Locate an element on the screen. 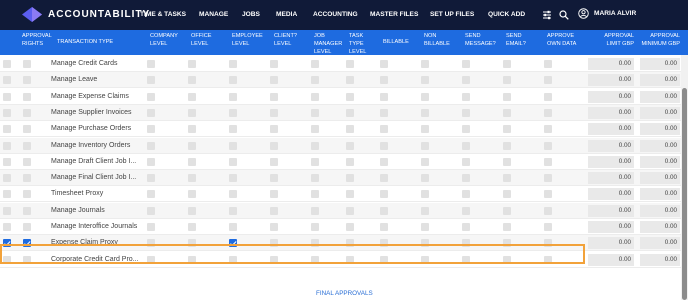 The width and height of the screenshot is (688, 300). scrollbar-thumb is located at coordinates (684, 194).